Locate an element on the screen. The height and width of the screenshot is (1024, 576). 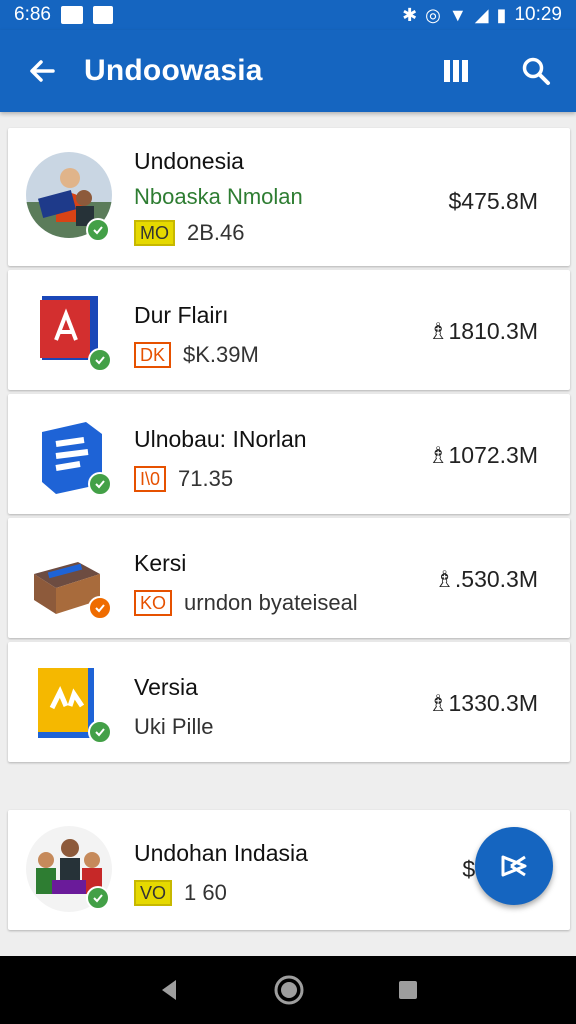
columns-button is located at coordinates (456, 71).